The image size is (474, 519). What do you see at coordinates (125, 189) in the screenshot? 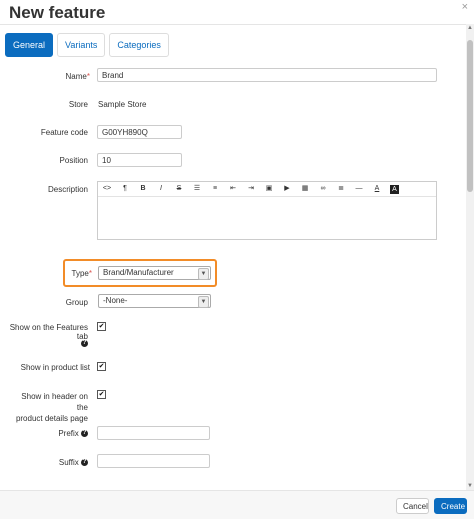
I see `paragraph-icon: ¶` at bounding box center [125, 189].